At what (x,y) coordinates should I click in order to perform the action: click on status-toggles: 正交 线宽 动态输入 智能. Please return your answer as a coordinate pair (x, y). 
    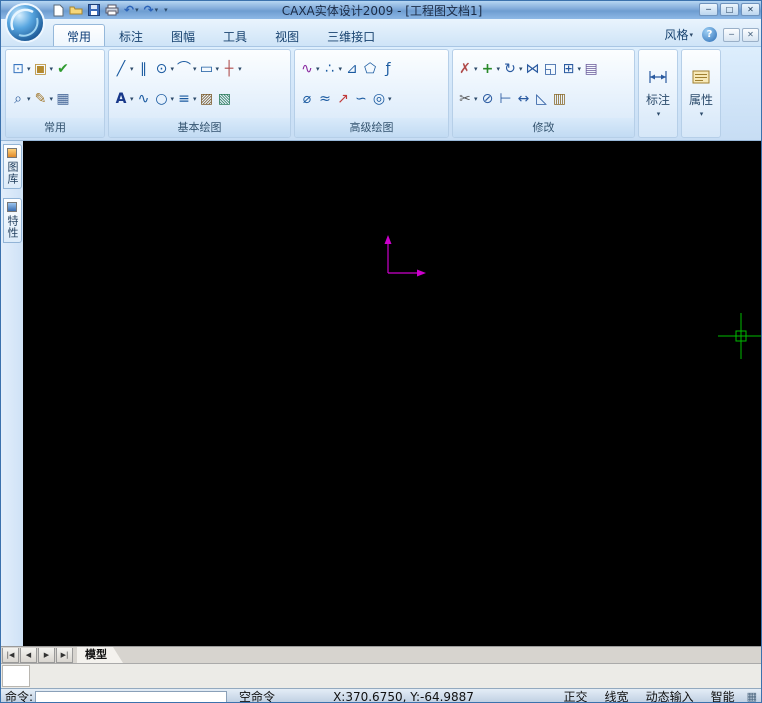
    Looking at the image, I should click on (649, 695).